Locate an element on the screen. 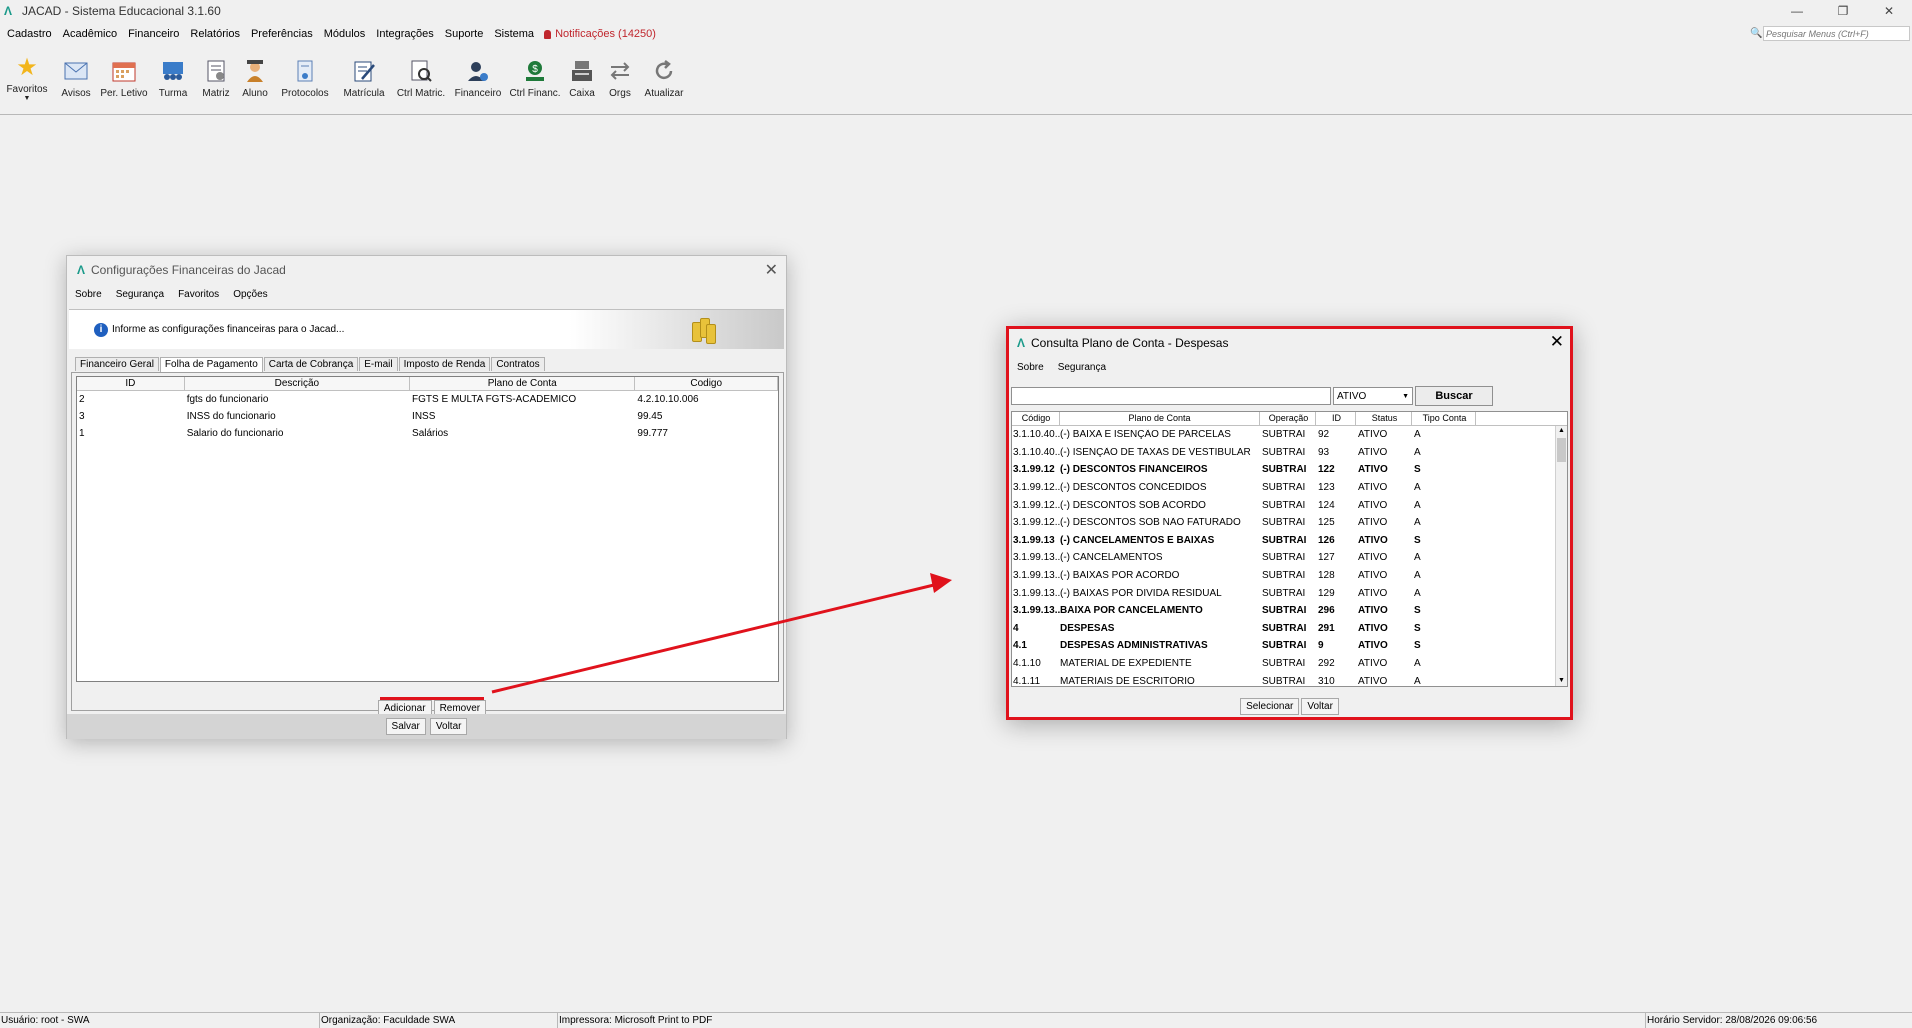 The width and height of the screenshot is (1912, 1028). col-codigo: Código is located at coordinates (1036, 418).